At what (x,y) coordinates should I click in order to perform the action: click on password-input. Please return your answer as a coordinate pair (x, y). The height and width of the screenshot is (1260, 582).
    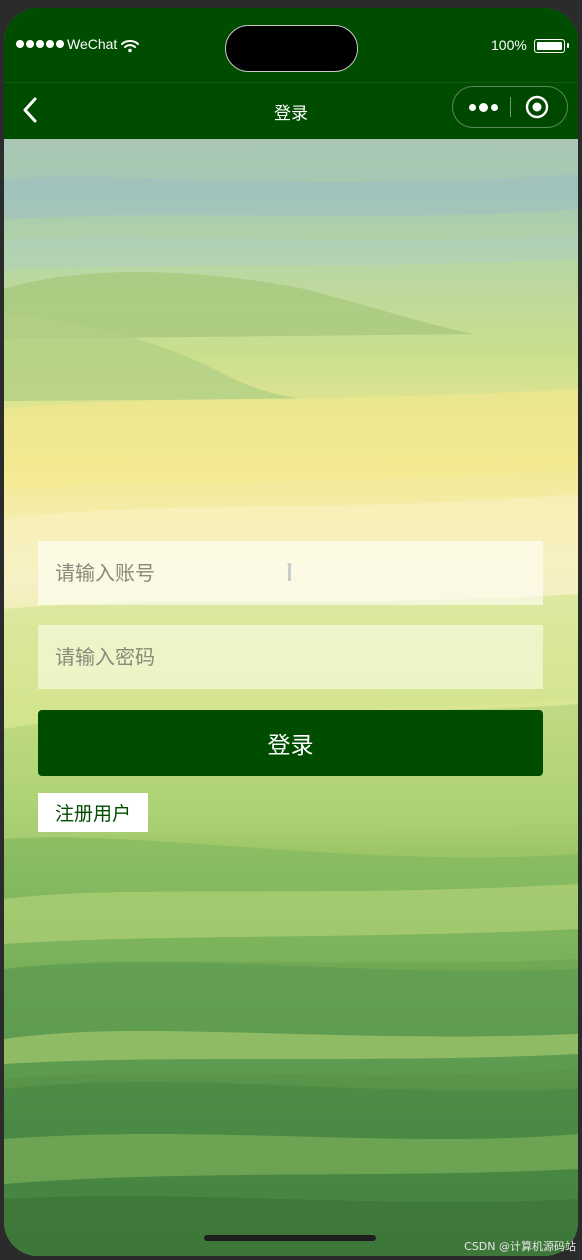
    Looking at the image, I should click on (290, 657).